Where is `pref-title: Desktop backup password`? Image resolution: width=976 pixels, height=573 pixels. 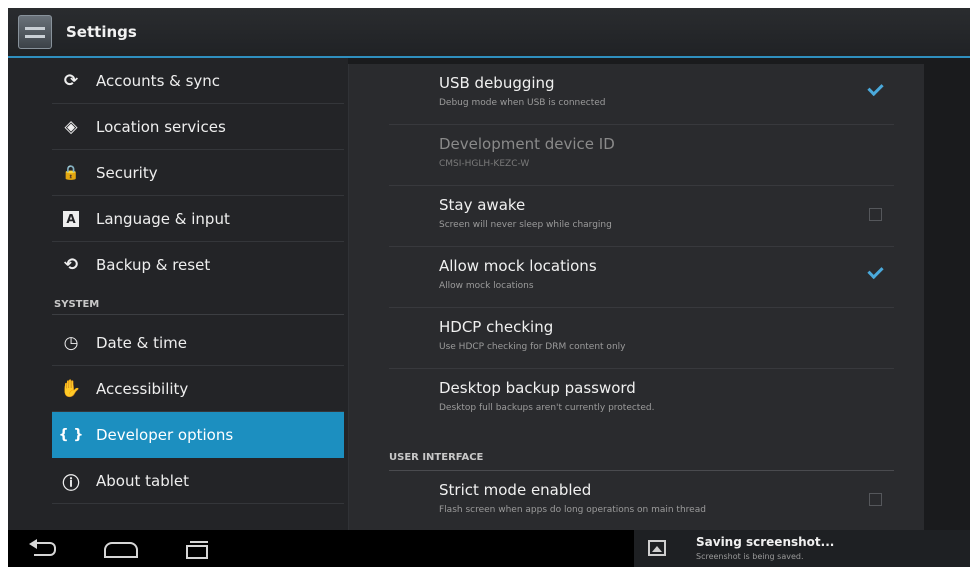
pref-title: Desktop backup password is located at coordinates (537, 388).